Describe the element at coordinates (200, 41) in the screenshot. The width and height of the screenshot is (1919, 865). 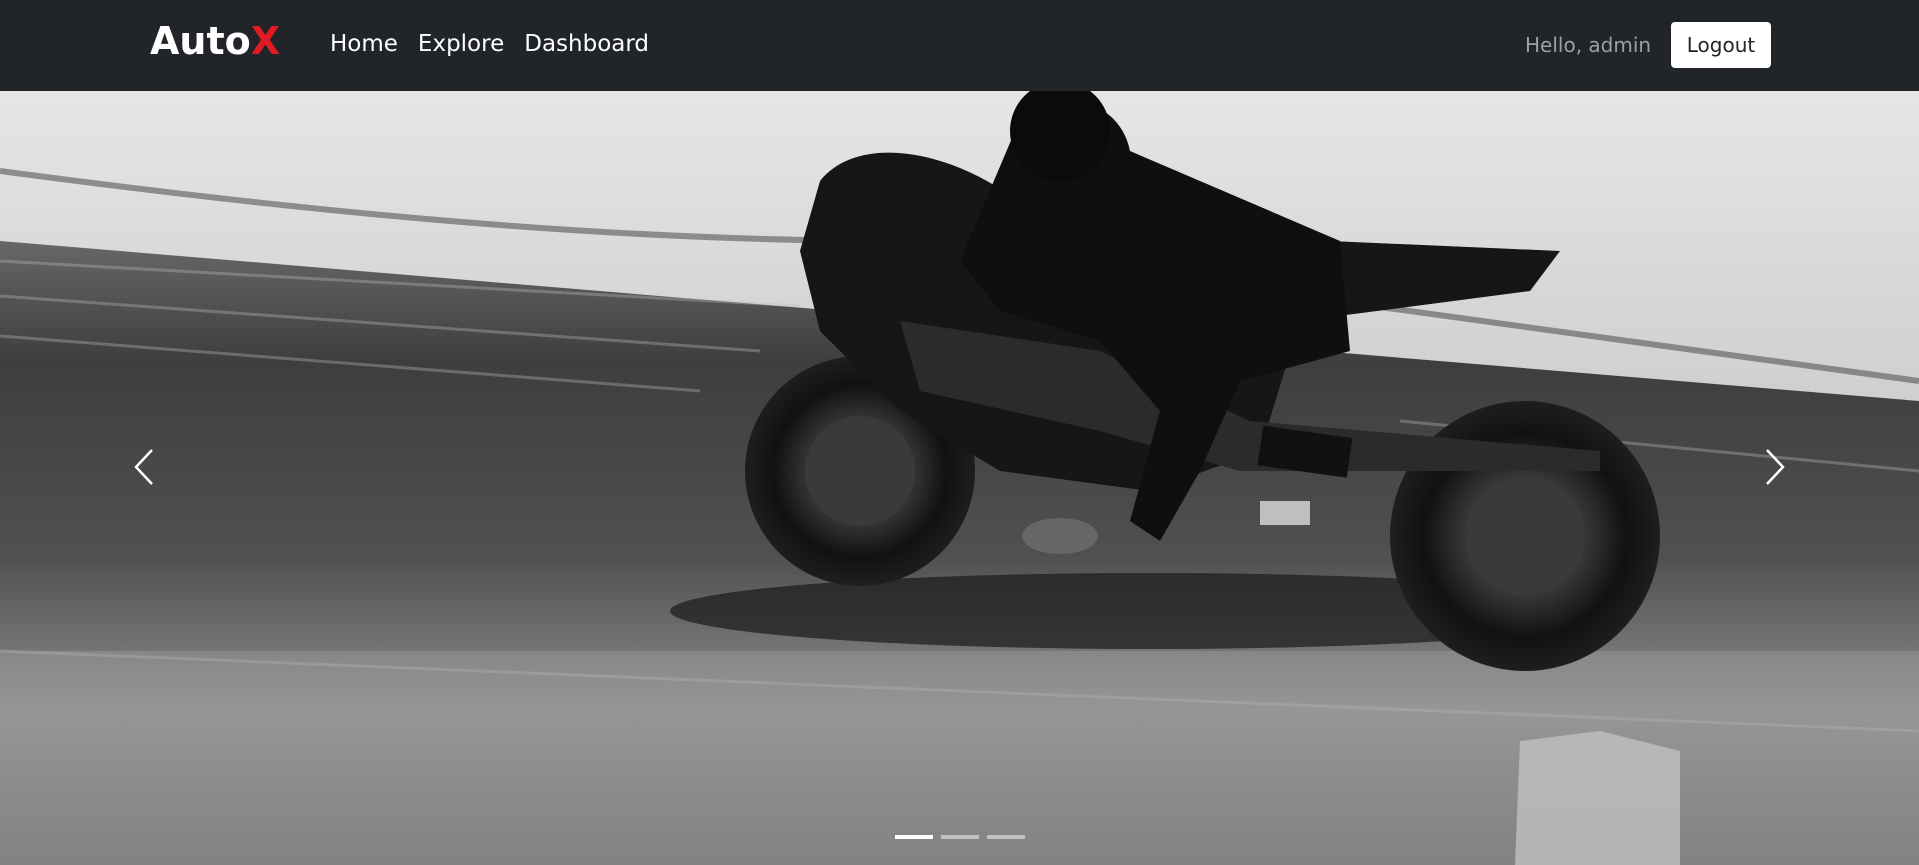
I see `brand-text: Auto` at that location.